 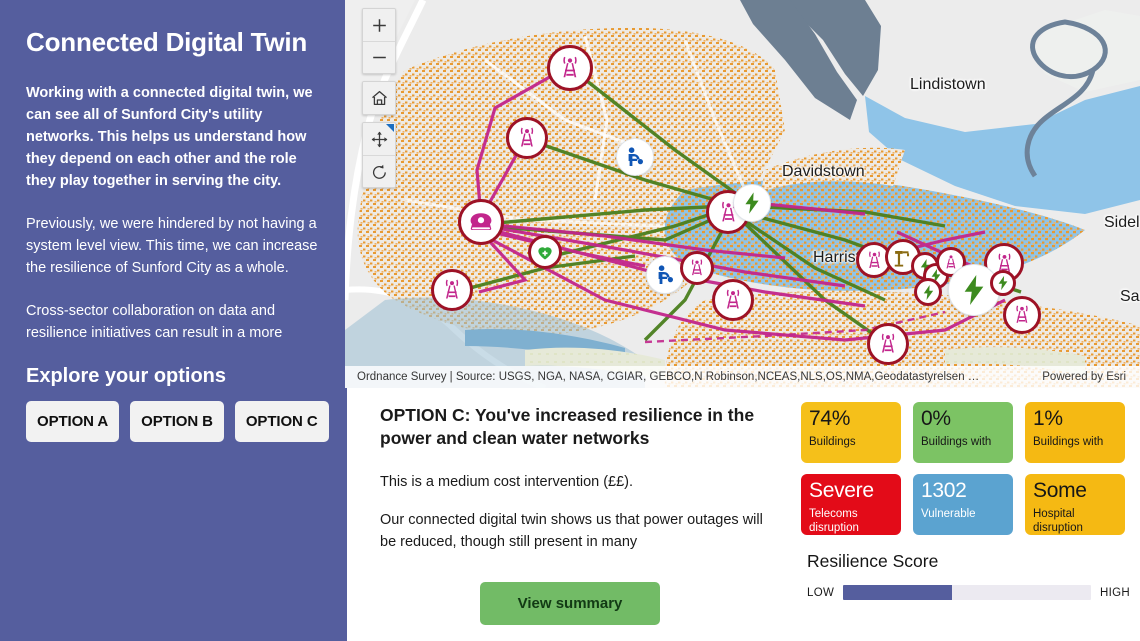 What do you see at coordinates (965, 575) in the screenshot?
I see `resilience-score-block: Resilience Score LOW HIGH` at bounding box center [965, 575].